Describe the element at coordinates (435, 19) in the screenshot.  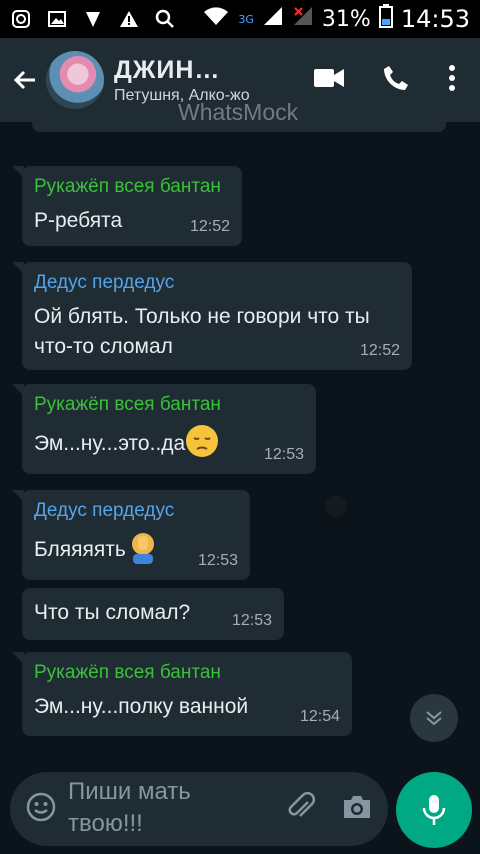
I see `clock: 14:53` at that location.